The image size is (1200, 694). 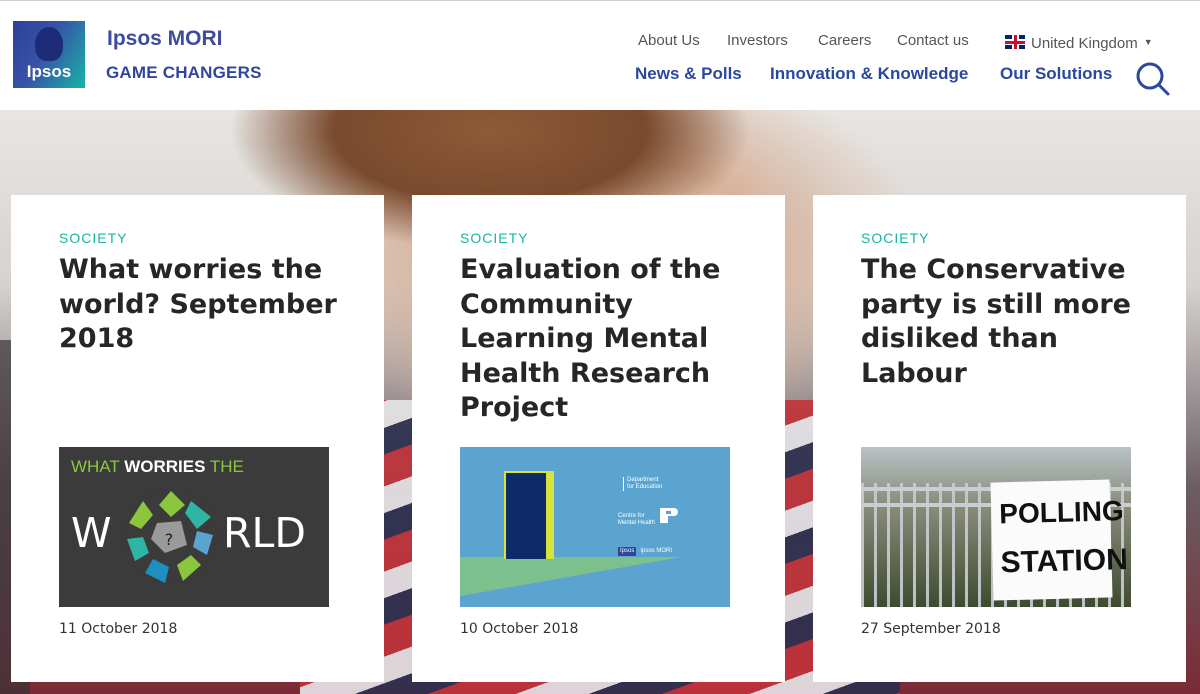 I want to click on dept-education-logo: Department for Education, so click(x=642, y=484).